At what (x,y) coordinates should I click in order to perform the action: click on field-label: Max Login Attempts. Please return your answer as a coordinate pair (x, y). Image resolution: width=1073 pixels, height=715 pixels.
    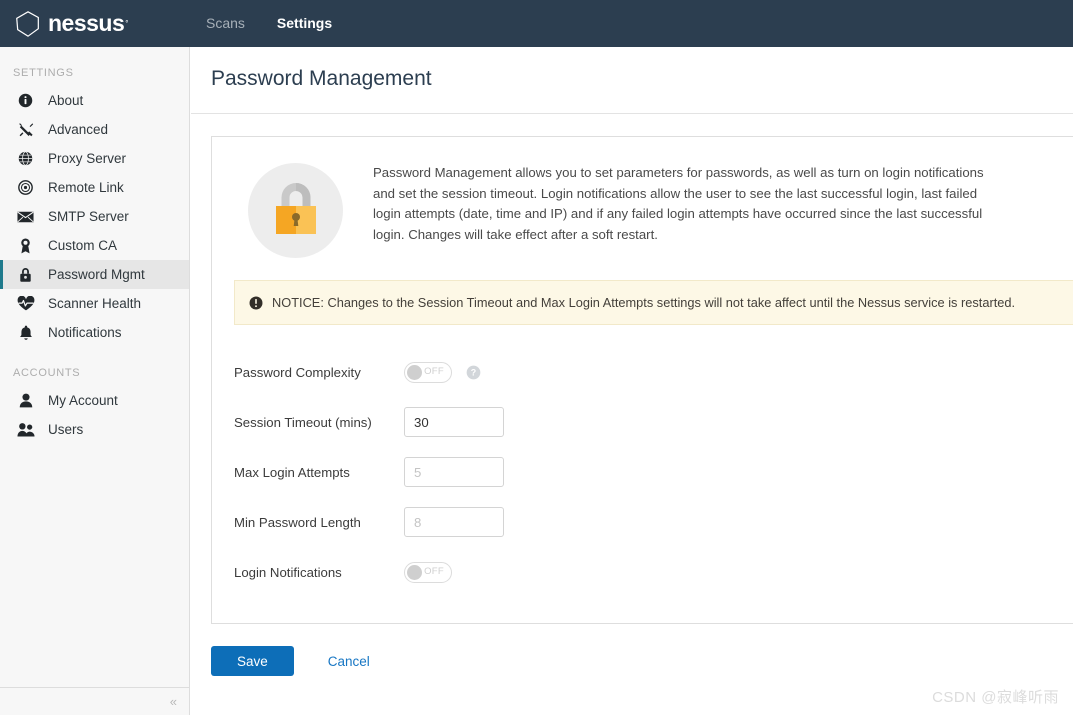
    Looking at the image, I should click on (292, 472).